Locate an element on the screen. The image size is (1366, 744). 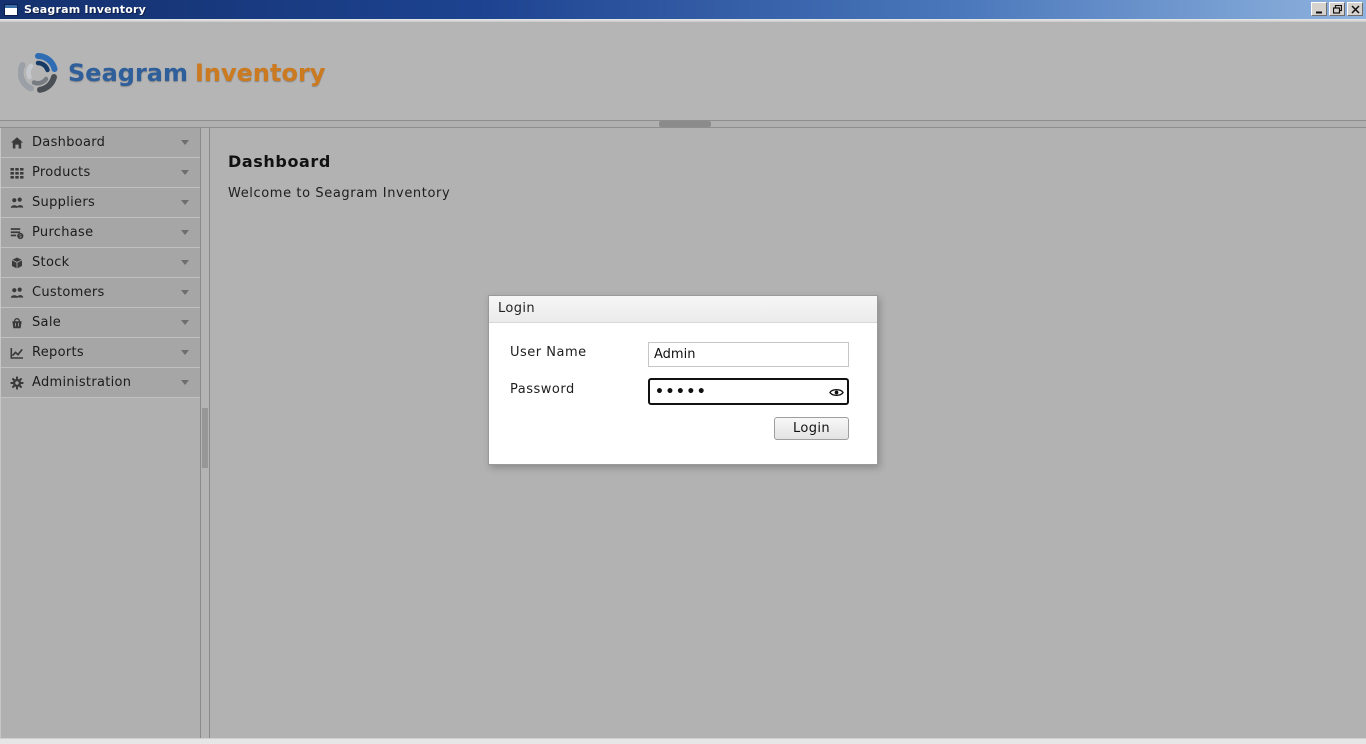
grid-icon is located at coordinates (17, 173).